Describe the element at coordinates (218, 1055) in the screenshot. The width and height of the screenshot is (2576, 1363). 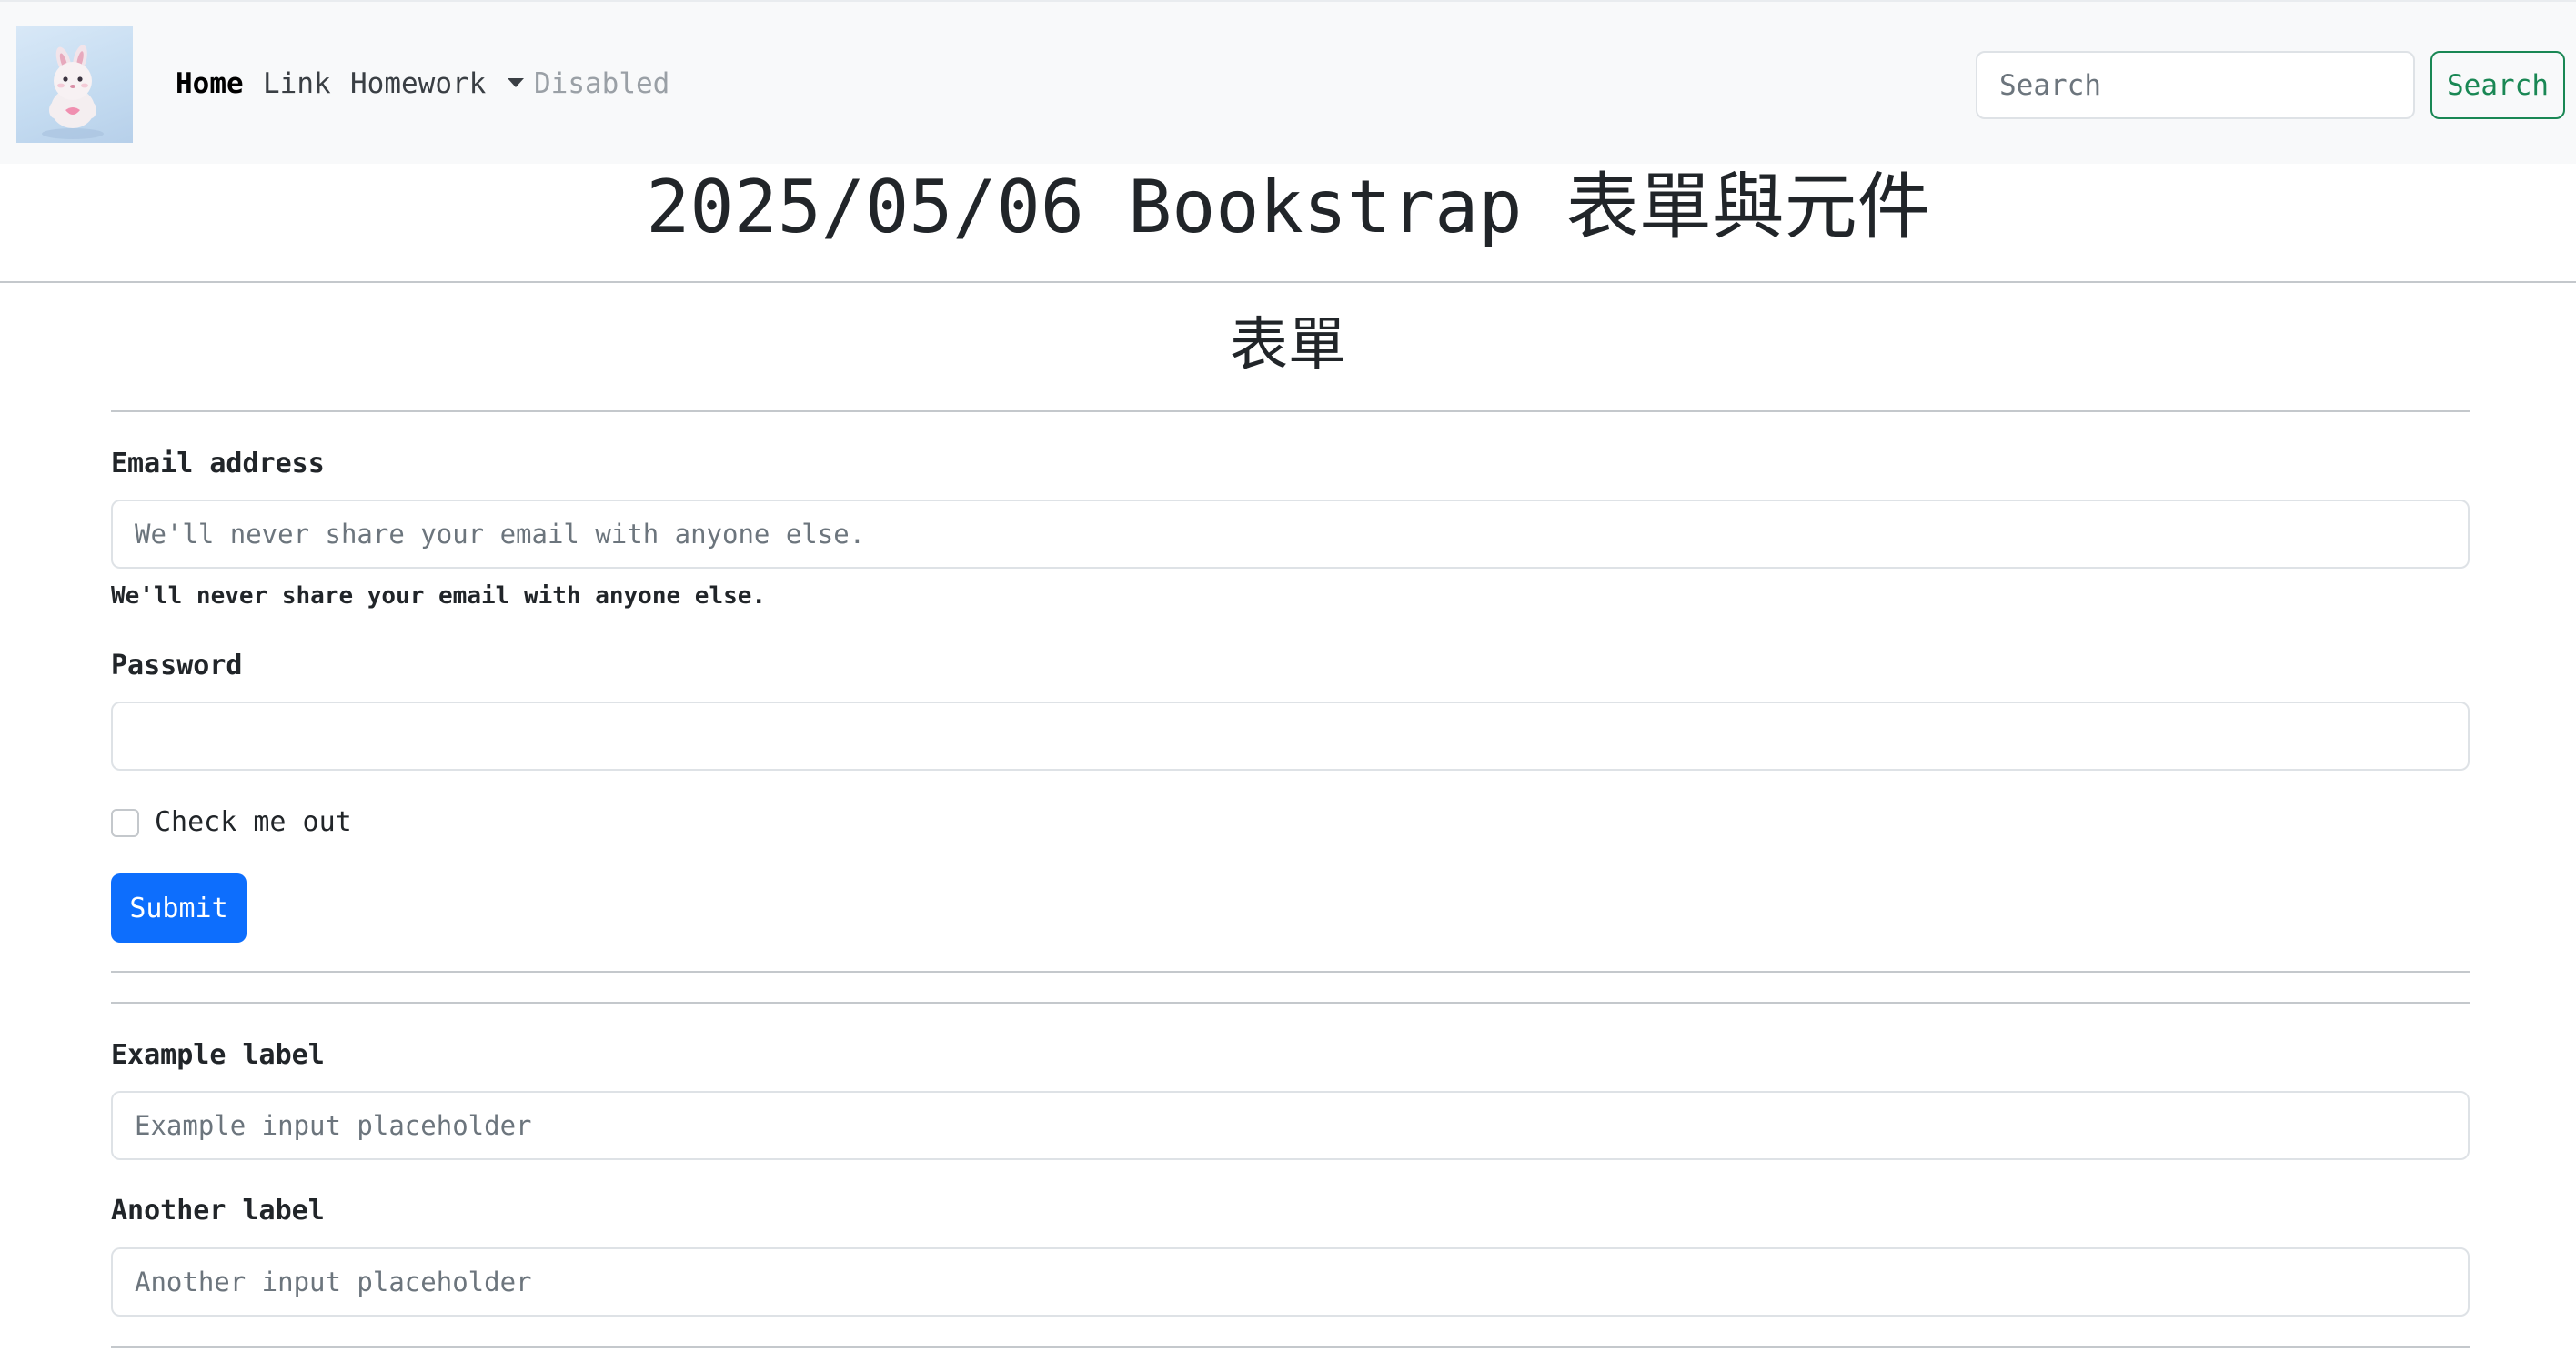
I see `example-label: Example label` at that location.